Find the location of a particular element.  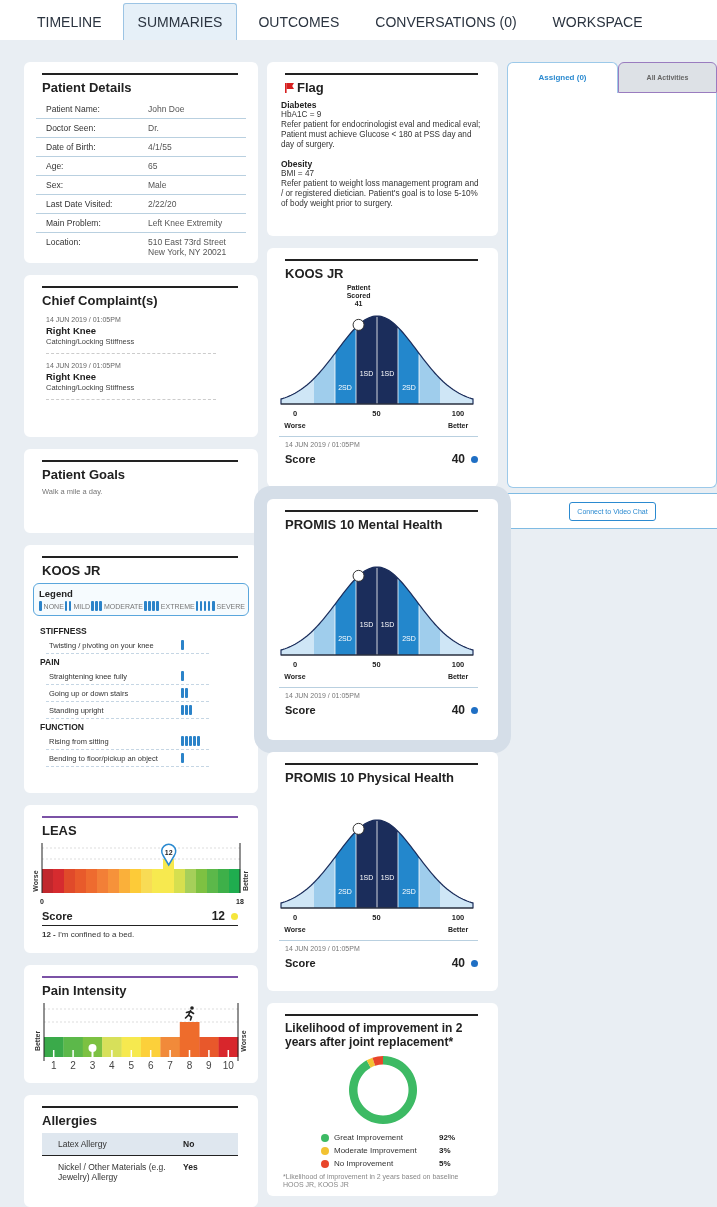

field-label: Sex: is located at coordinates (55, 185).